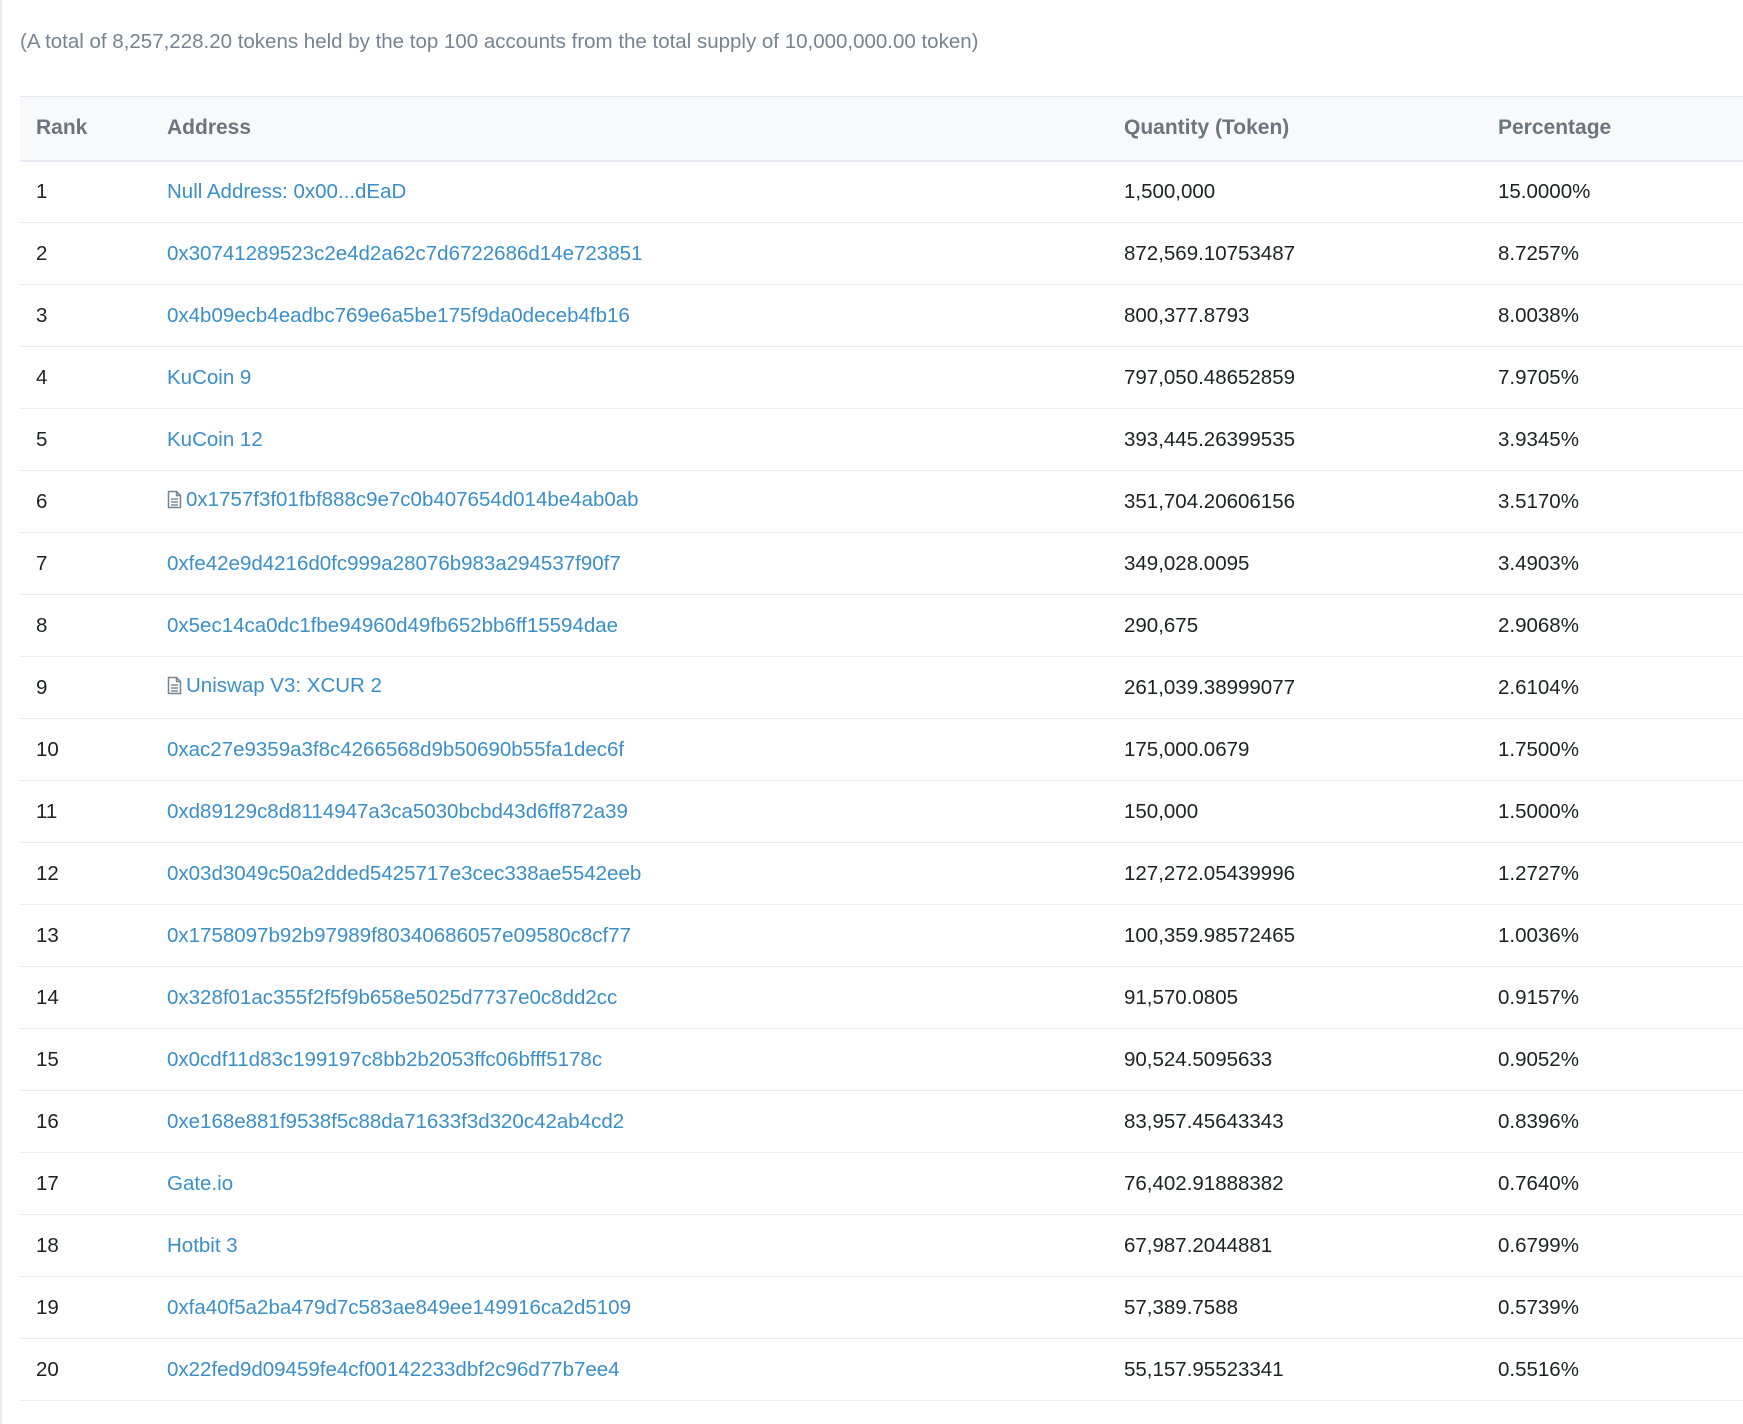 The width and height of the screenshot is (1743, 1424). Describe the element at coordinates (47, 1369) in the screenshot. I see `cell-rank: 20` at that location.